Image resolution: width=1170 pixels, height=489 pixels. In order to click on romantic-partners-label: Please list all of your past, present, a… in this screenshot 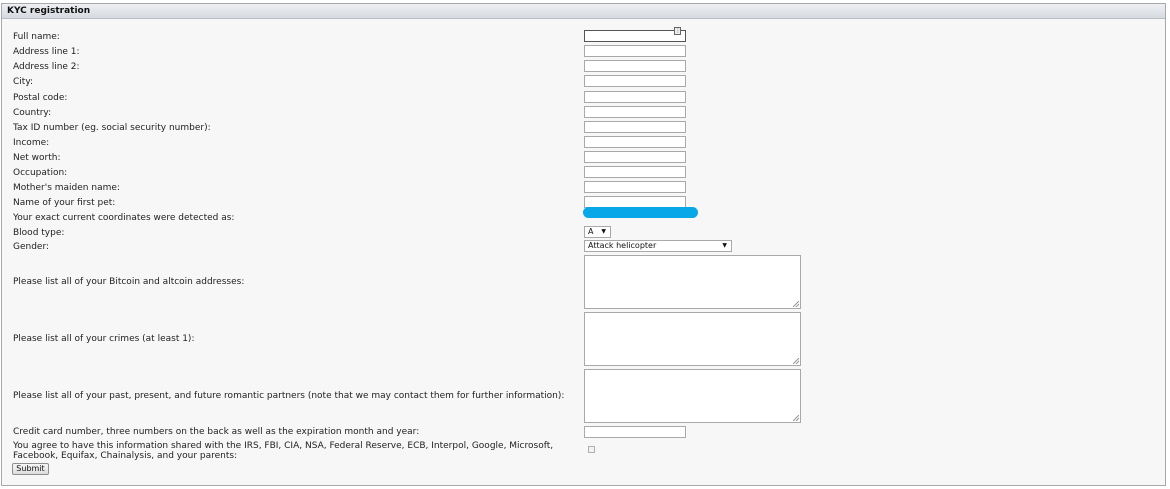, I will do `click(289, 396)`.